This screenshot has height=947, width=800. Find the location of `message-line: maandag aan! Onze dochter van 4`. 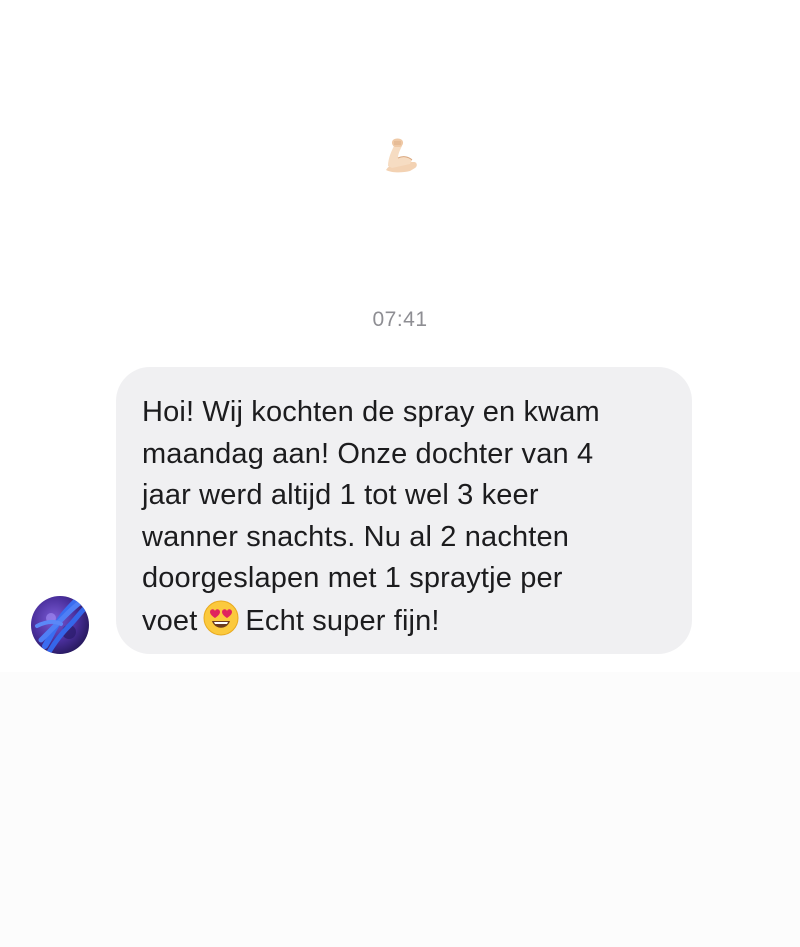

message-line: maandag aan! Onze dochter van 4 is located at coordinates (368, 453).